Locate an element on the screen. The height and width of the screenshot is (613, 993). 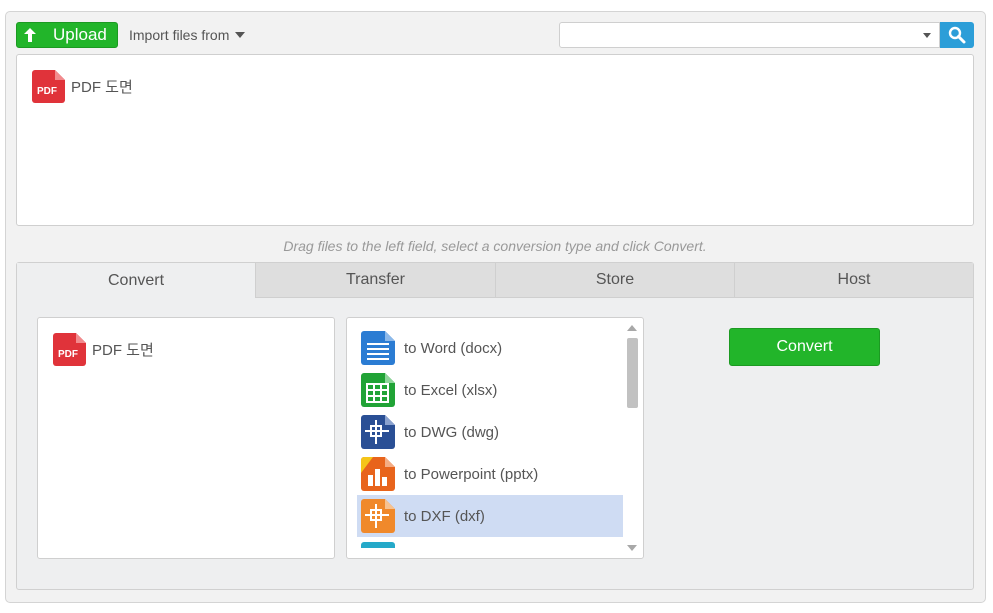
scroll-up-arrow is located at coordinates (632, 328).